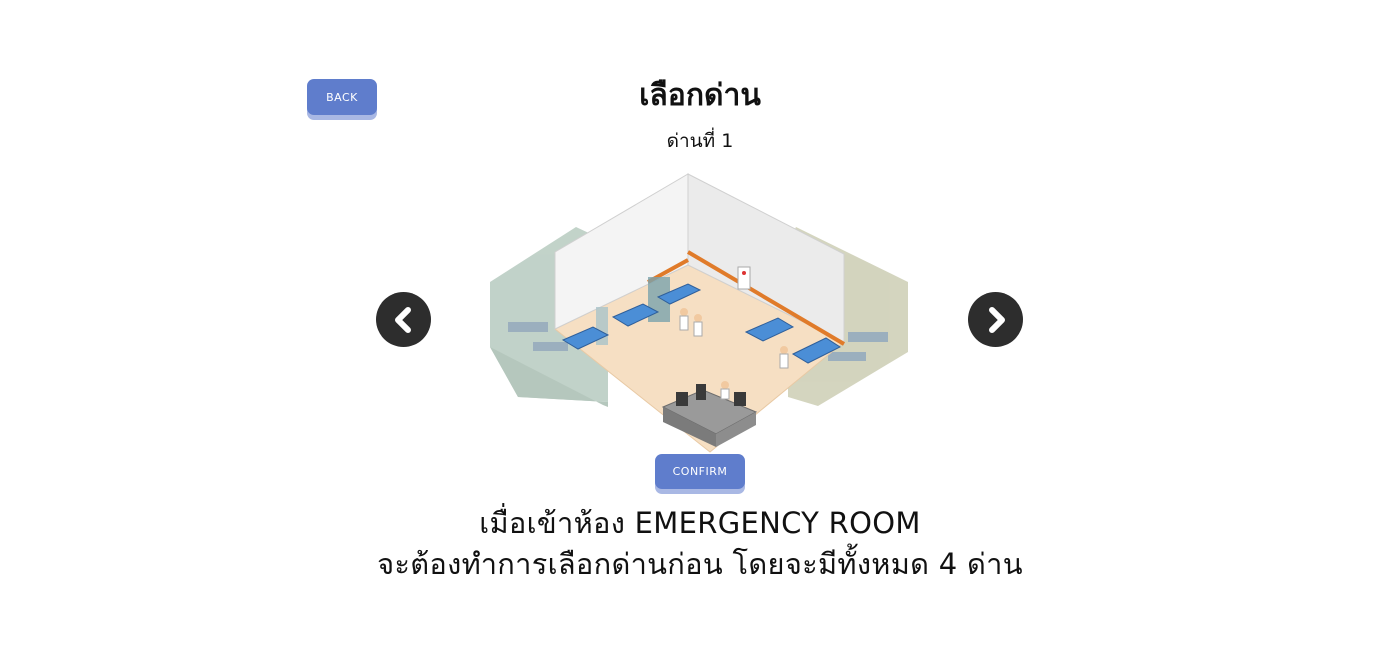  Describe the element at coordinates (700, 523) in the screenshot. I see `description-line-1: เมื่อเข้าห้อง EMERGENCY ROOM` at that location.